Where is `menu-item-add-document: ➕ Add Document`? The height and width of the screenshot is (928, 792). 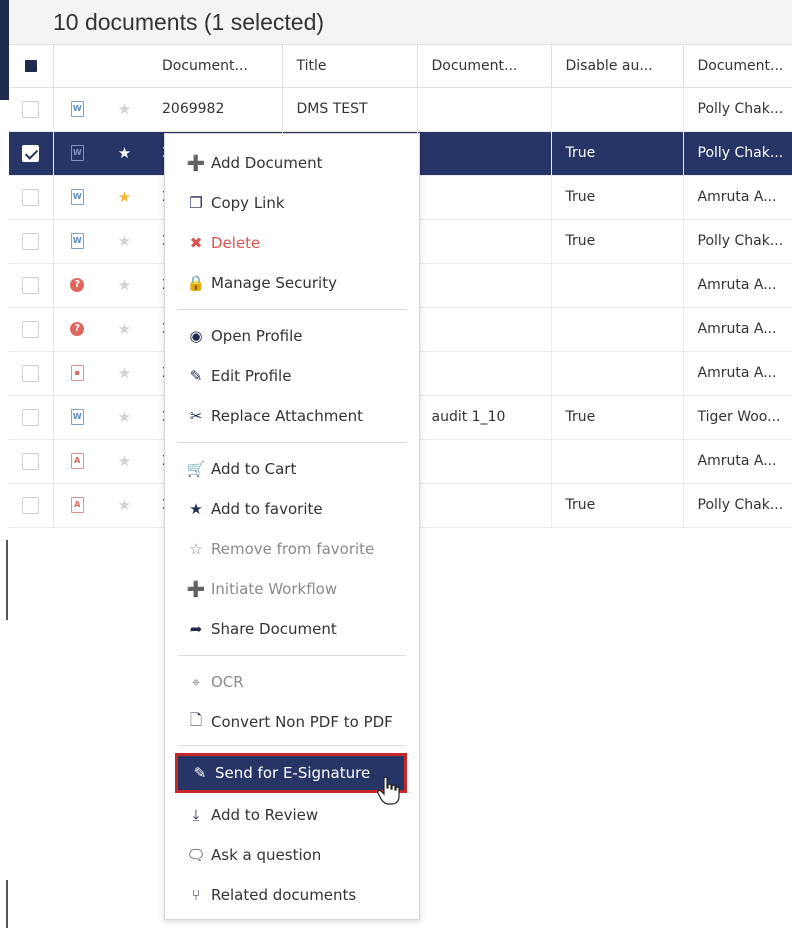 menu-item-add-document: ➕ Add Document is located at coordinates (292, 163).